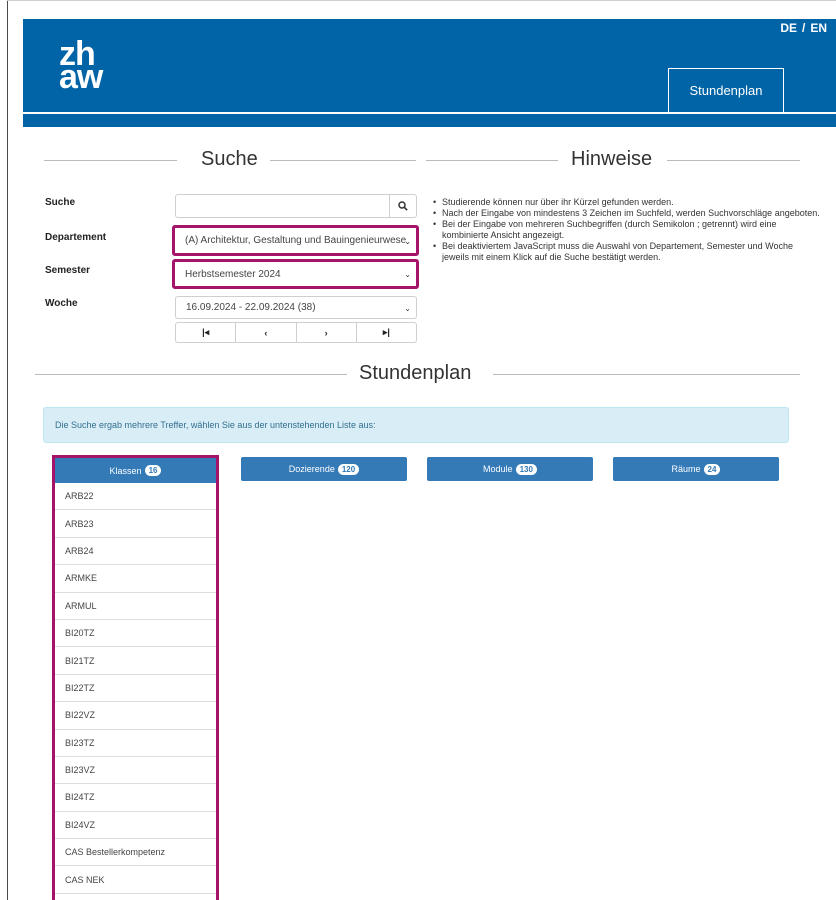  I want to click on list-item: ARB24, so click(135, 552).